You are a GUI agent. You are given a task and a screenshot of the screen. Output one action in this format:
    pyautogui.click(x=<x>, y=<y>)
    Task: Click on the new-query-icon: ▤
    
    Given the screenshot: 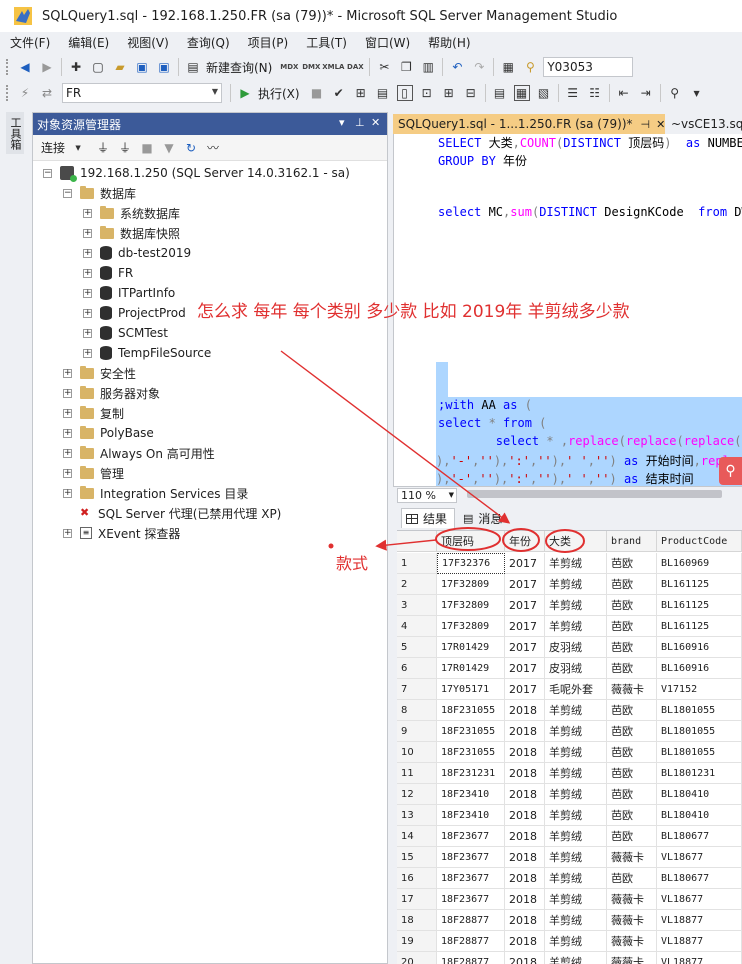 What is the action you would take?
    pyautogui.click(x=193, y=67)
    